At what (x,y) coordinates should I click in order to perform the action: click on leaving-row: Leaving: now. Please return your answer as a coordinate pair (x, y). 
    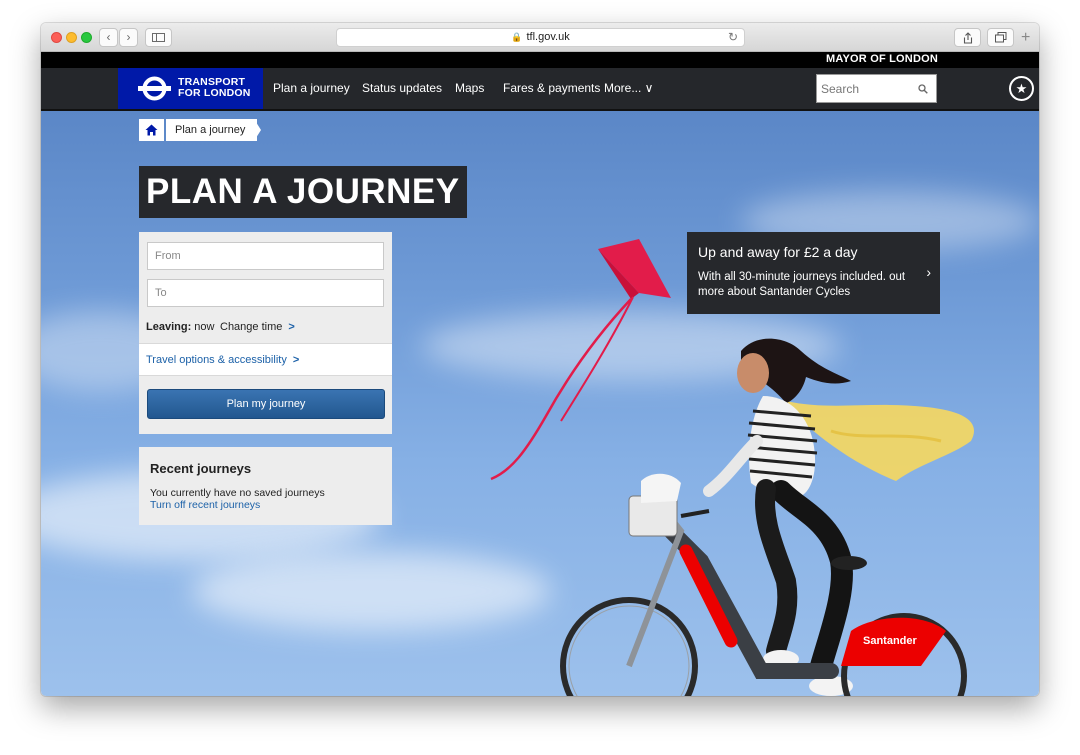
    Looking at the image, I should click on (180, 327).